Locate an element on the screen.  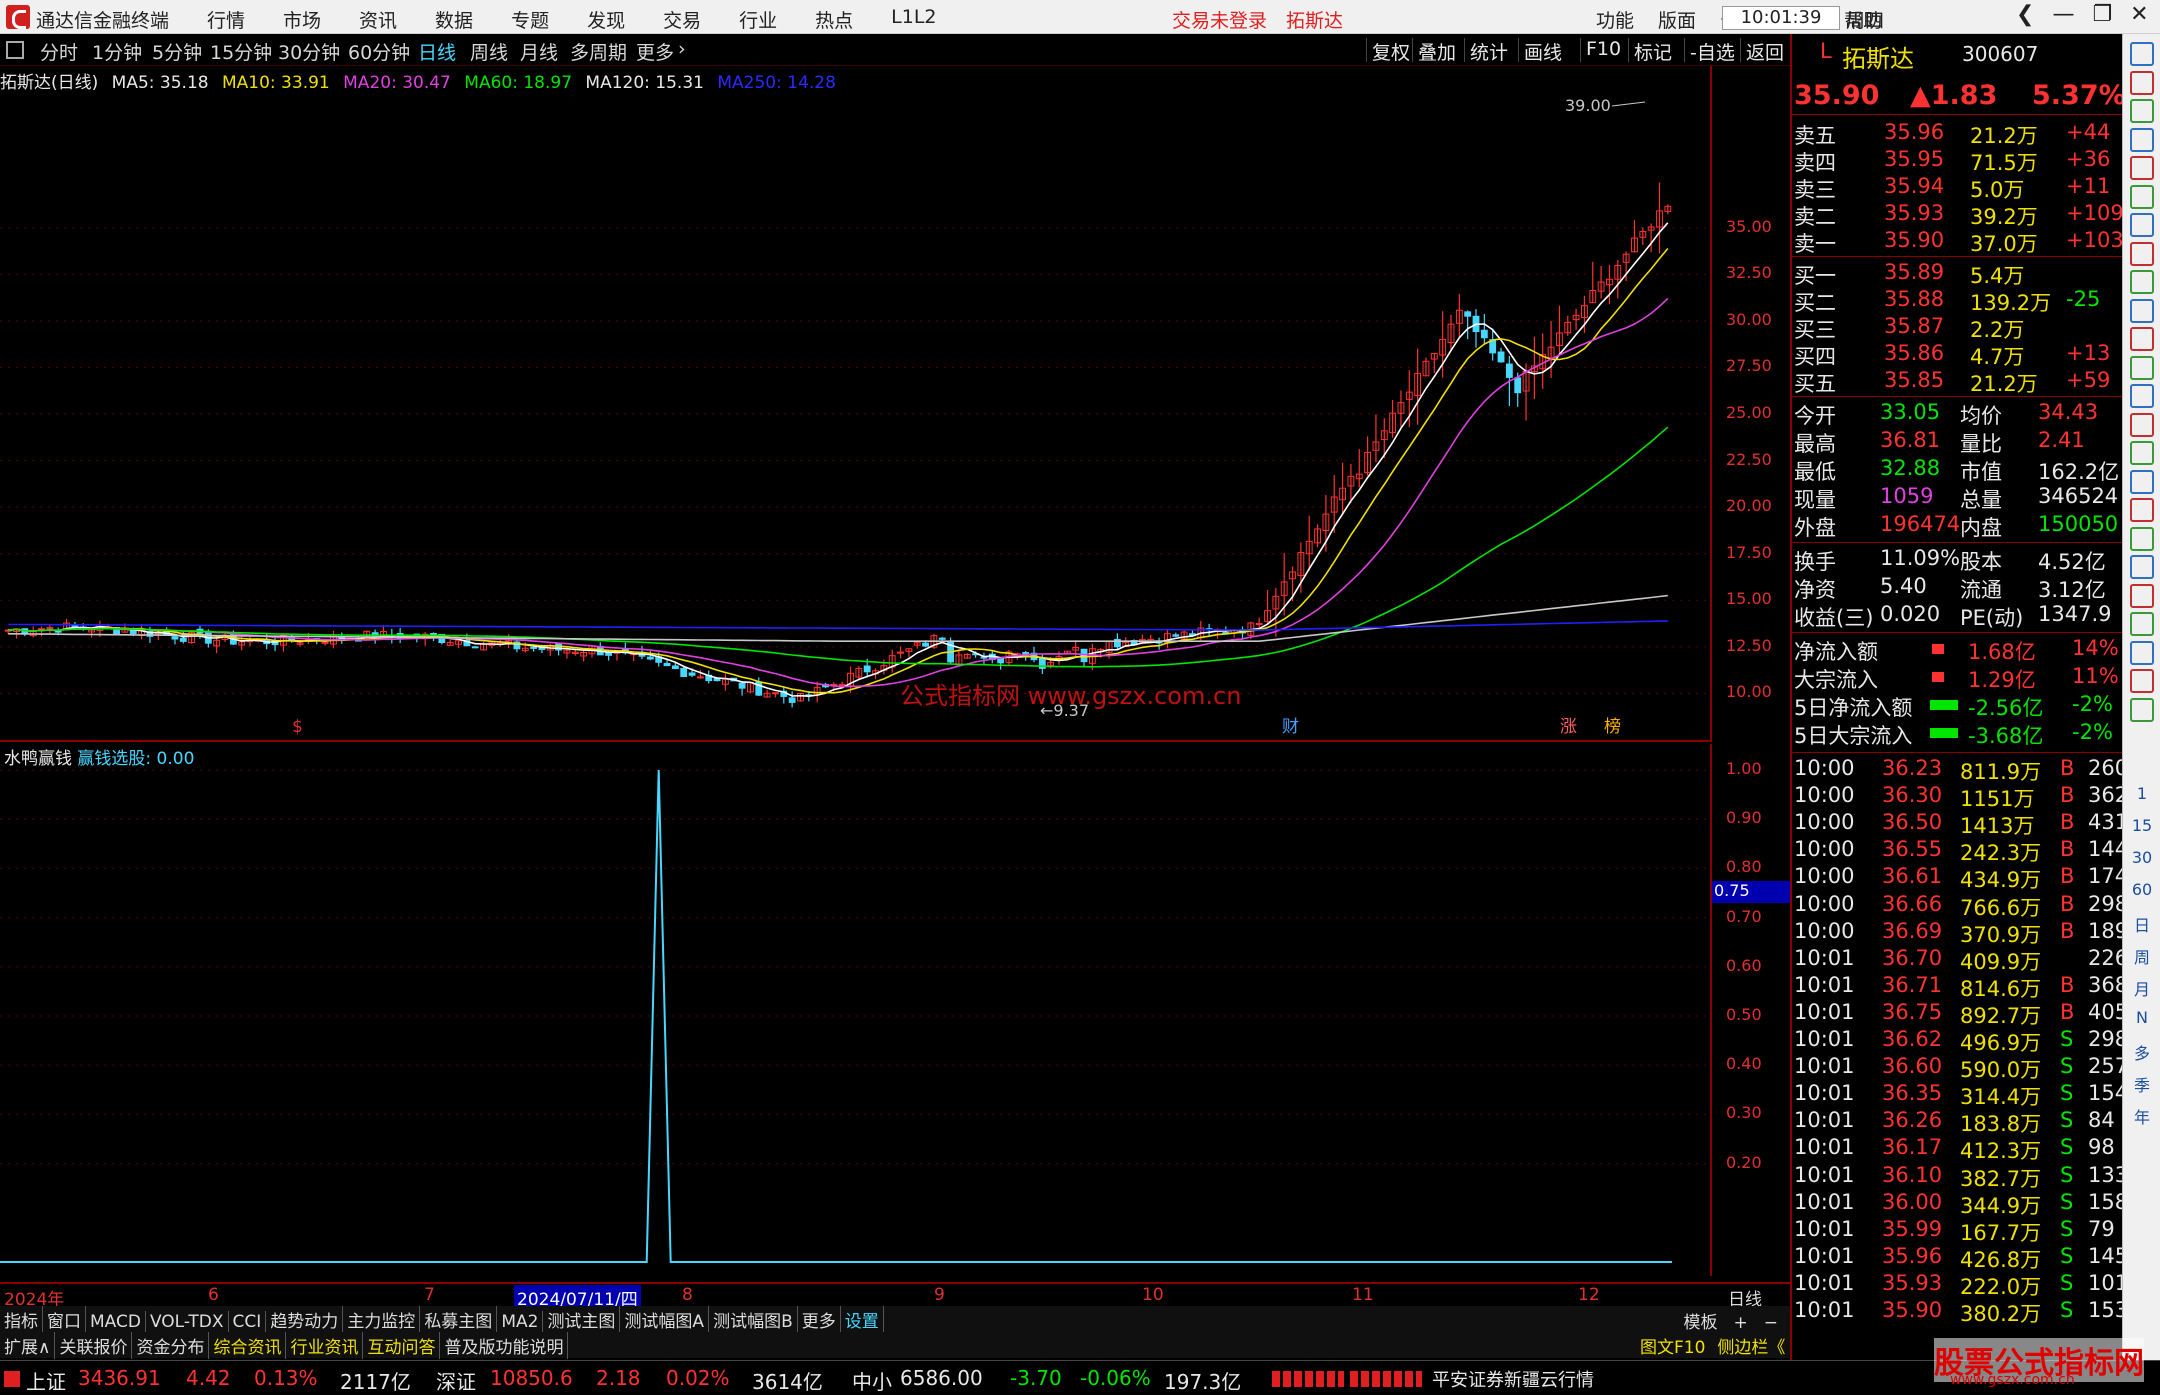
menu-item: 热点 is located at coordinates (834, 19).